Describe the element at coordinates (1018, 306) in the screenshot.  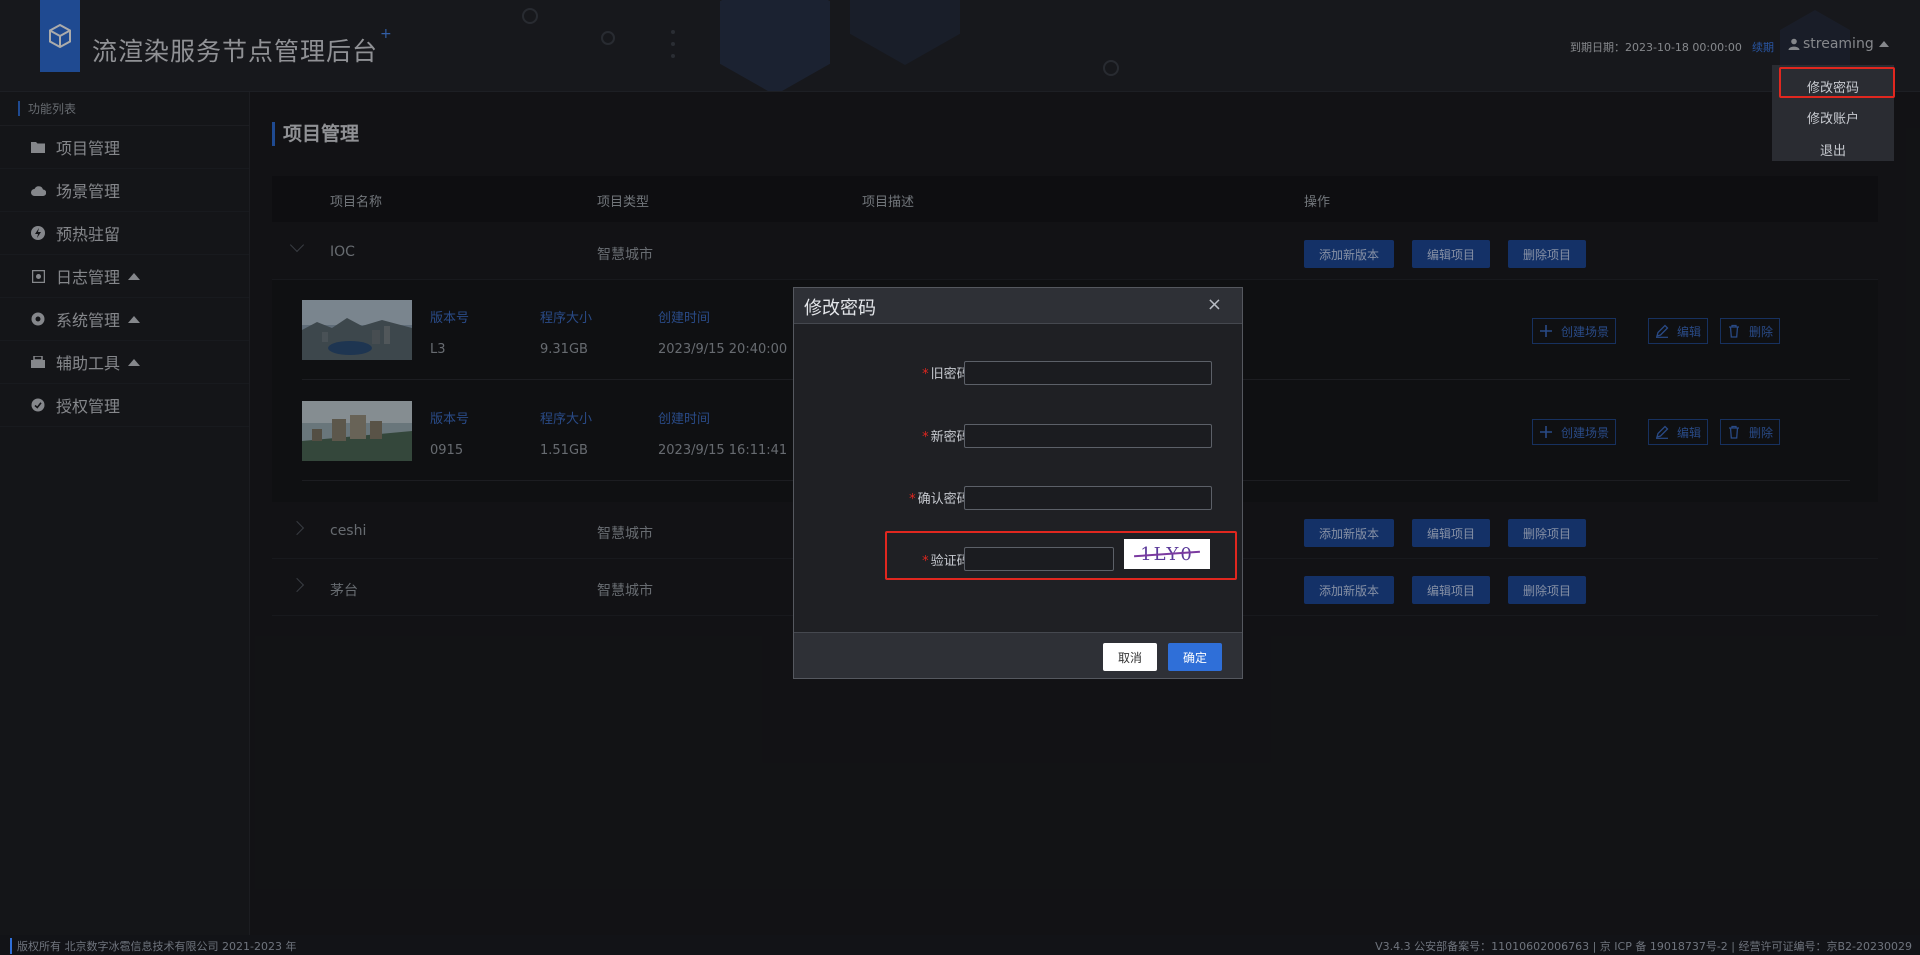
I see `dialog-header: 修改密码 ×` at that location.